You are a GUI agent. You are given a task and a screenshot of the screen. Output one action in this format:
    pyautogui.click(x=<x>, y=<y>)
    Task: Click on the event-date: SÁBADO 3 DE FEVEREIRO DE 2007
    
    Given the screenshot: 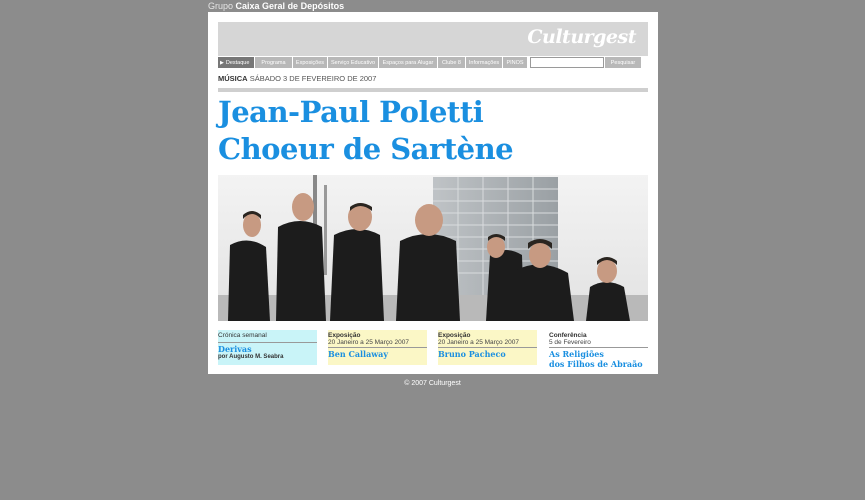 What is the action you would take?
    pyautogui.click(x=313, y=78)
    